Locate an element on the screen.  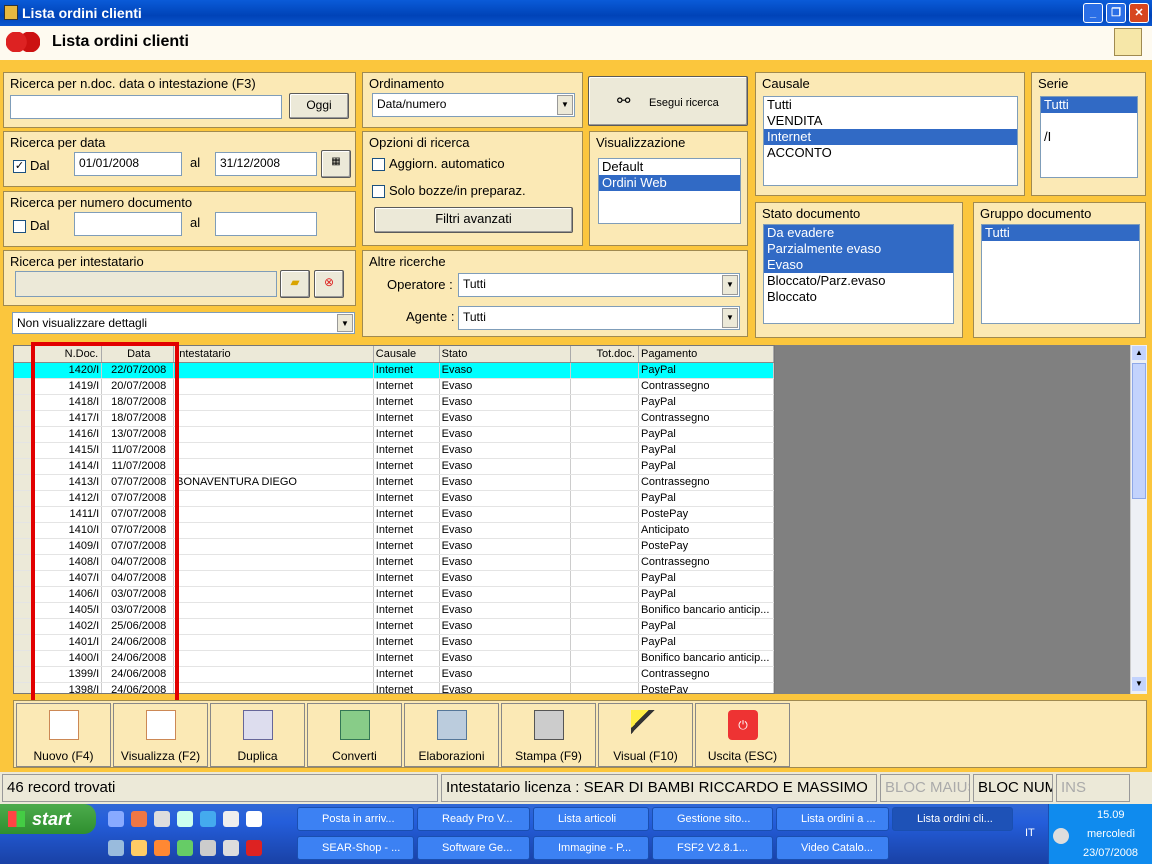
ie-icon is located at coordinates (208, 819).